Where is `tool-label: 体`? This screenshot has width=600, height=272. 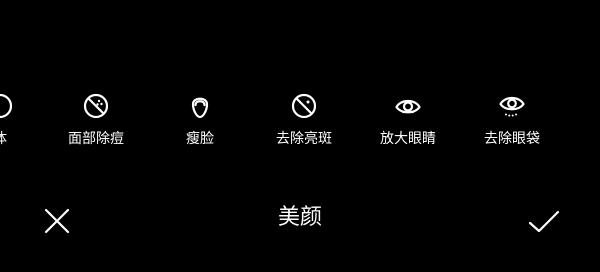
tool-label: 体 is located at coordinates (20, 139).